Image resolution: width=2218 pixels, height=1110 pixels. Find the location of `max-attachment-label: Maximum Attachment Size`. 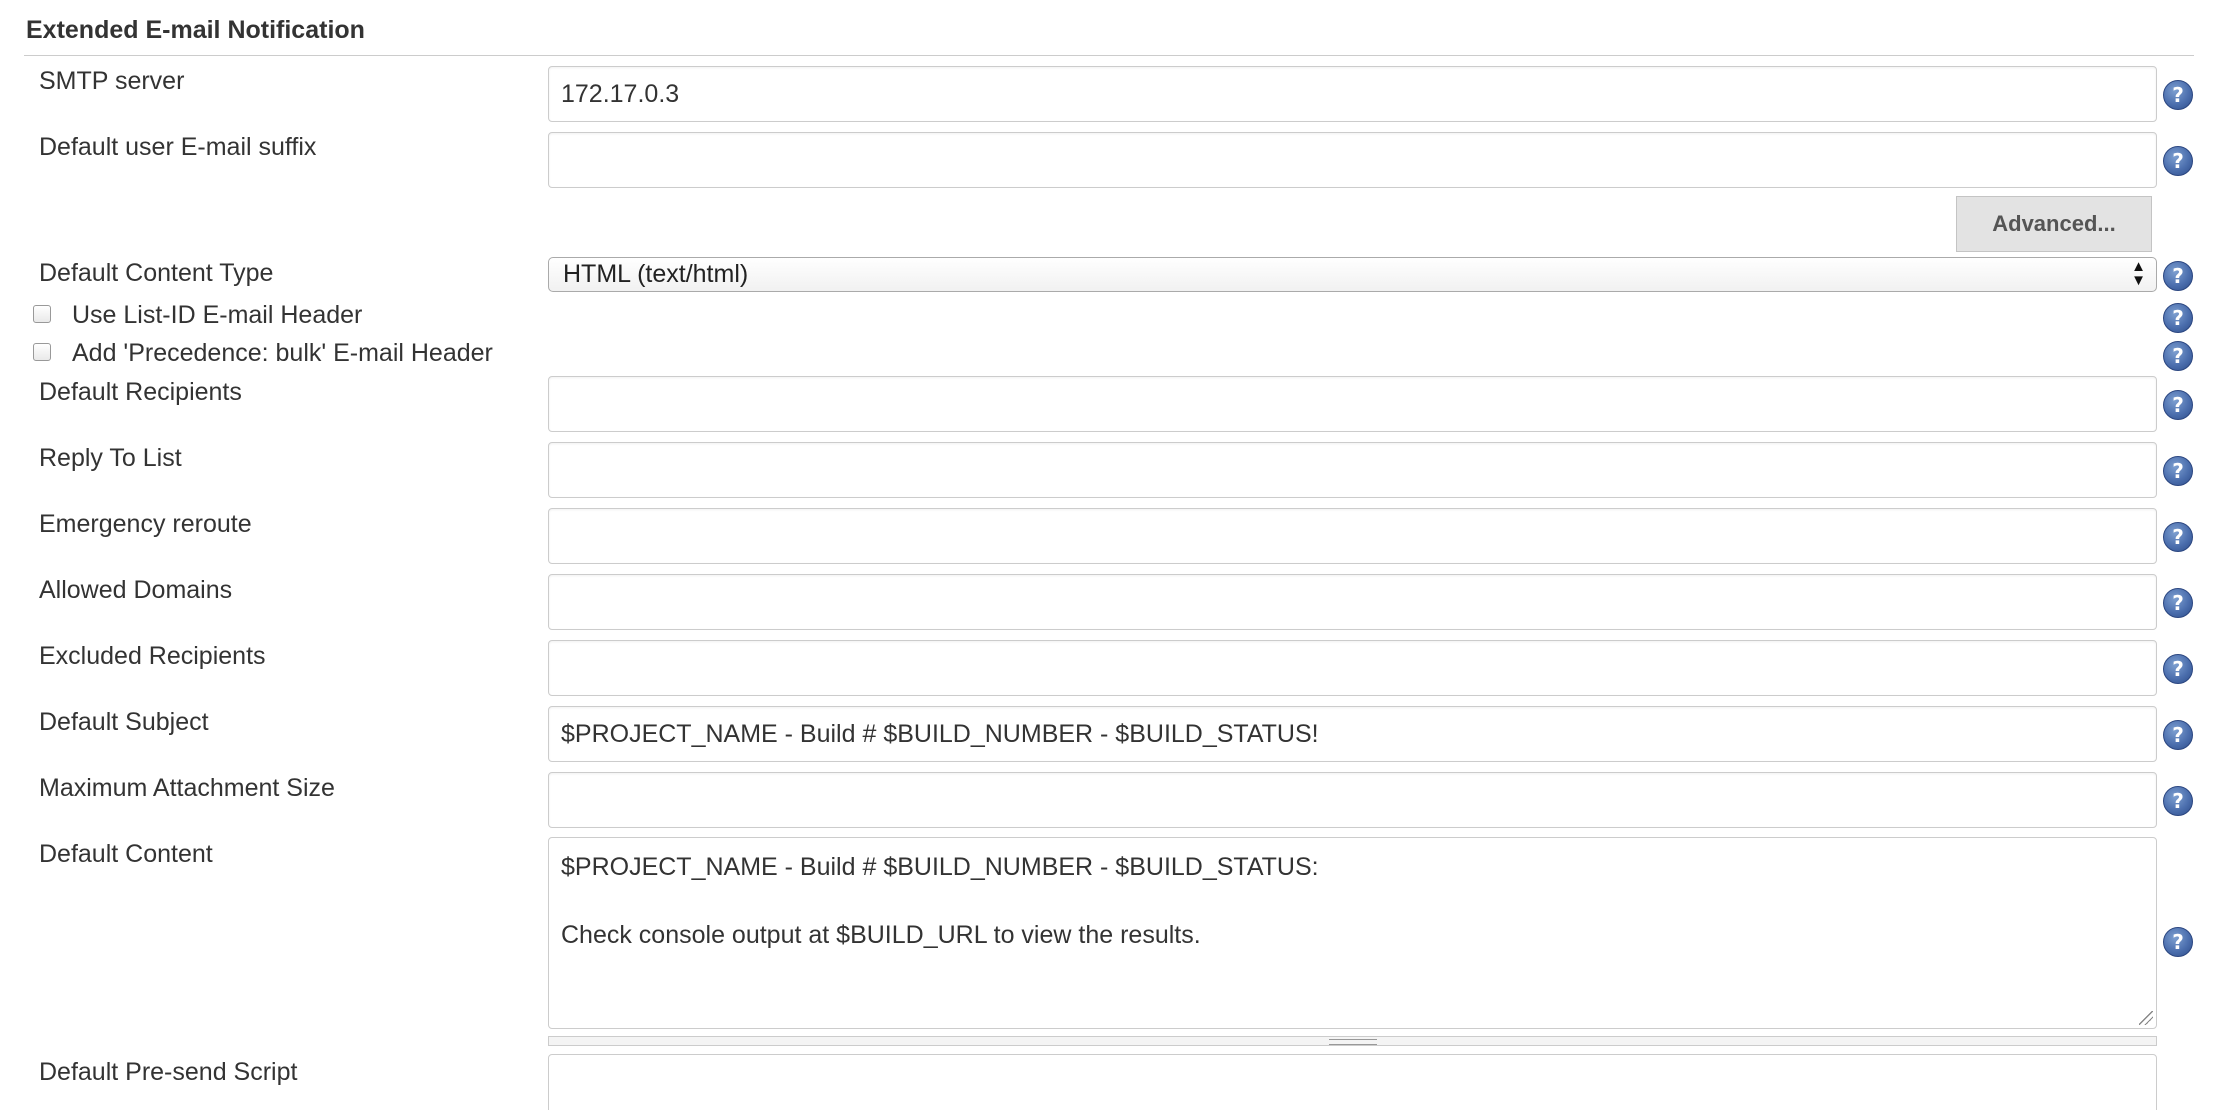

max-attachment-label: Maximum Attachment Size is located at coordinates (187, 788).